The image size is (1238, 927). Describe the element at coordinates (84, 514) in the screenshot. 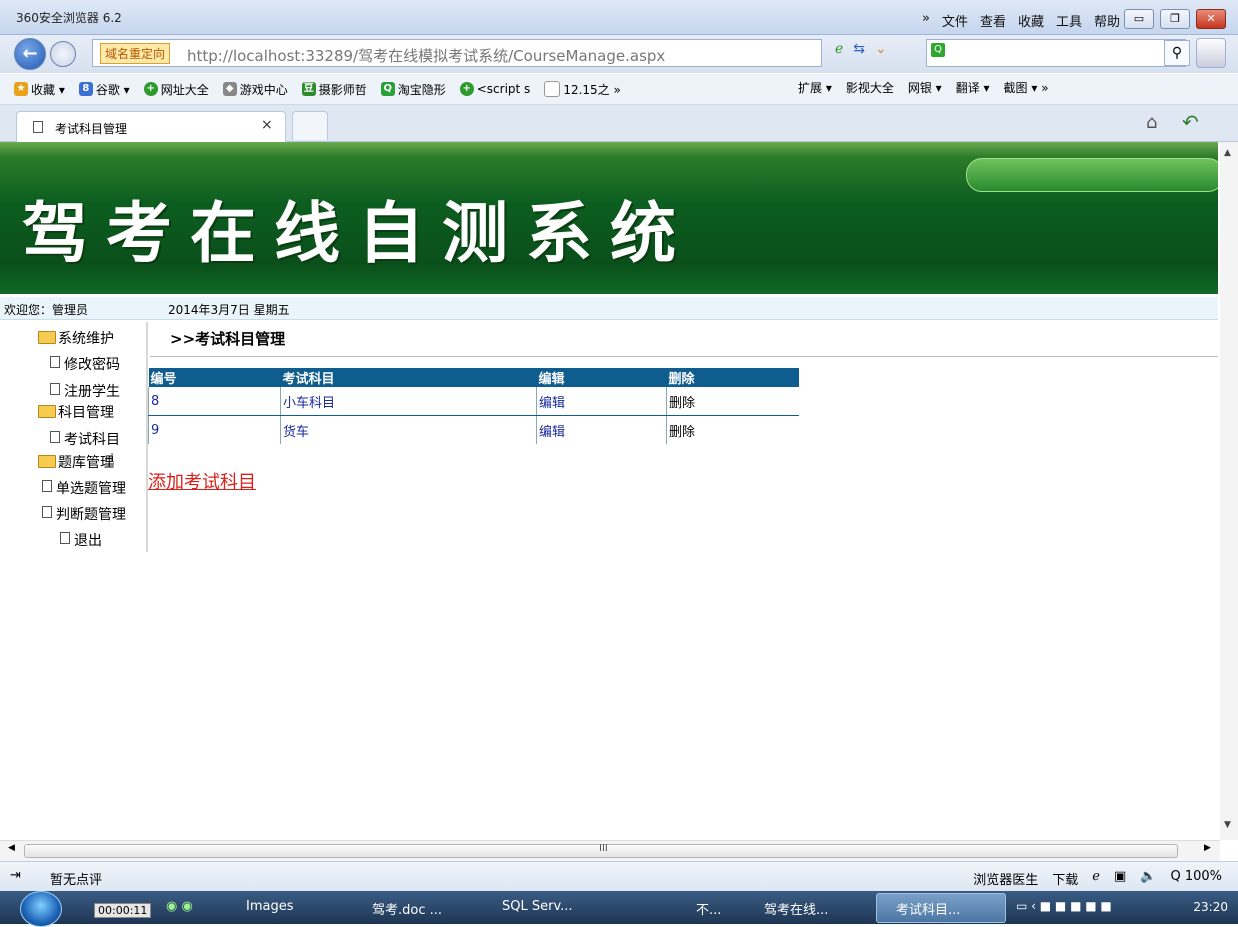

I see `sidebar-item-true-false: 判断题管理` at that location.